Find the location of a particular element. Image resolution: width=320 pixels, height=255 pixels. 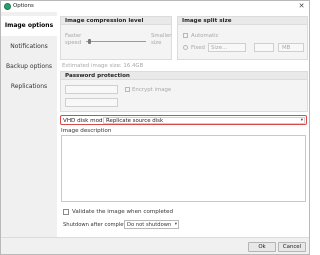

split-fixed-label: Fixed is located at coordinates (198, 48).